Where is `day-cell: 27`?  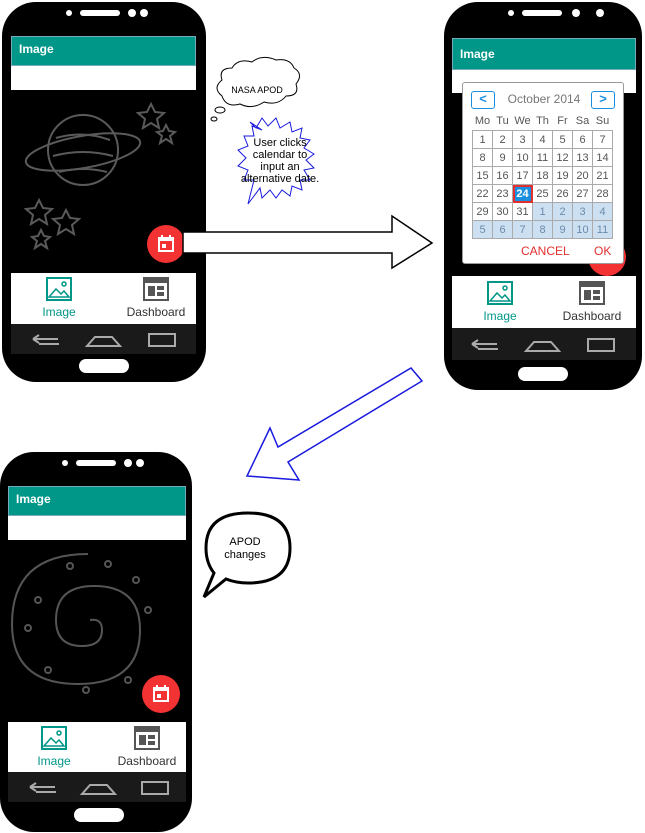 day-cell: 27 is located at coordinates (582, 193).